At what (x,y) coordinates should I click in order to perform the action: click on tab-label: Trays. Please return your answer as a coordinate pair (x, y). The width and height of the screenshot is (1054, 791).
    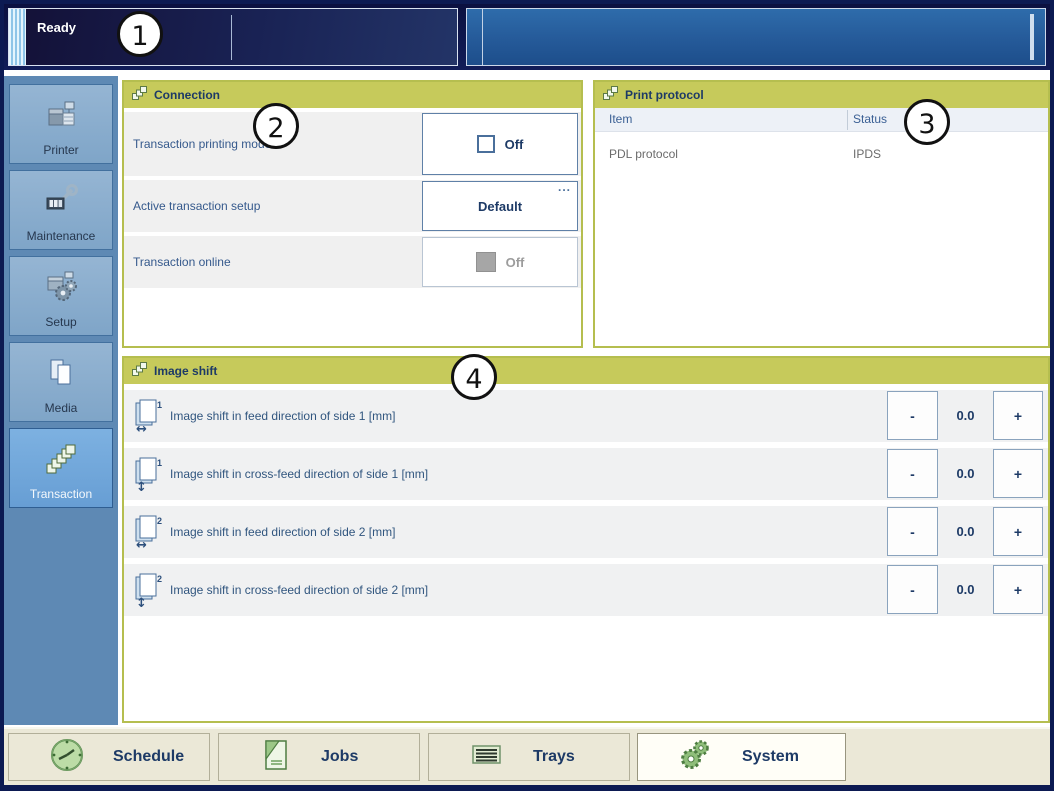
    Looking at the image, I should click on (554, 756).